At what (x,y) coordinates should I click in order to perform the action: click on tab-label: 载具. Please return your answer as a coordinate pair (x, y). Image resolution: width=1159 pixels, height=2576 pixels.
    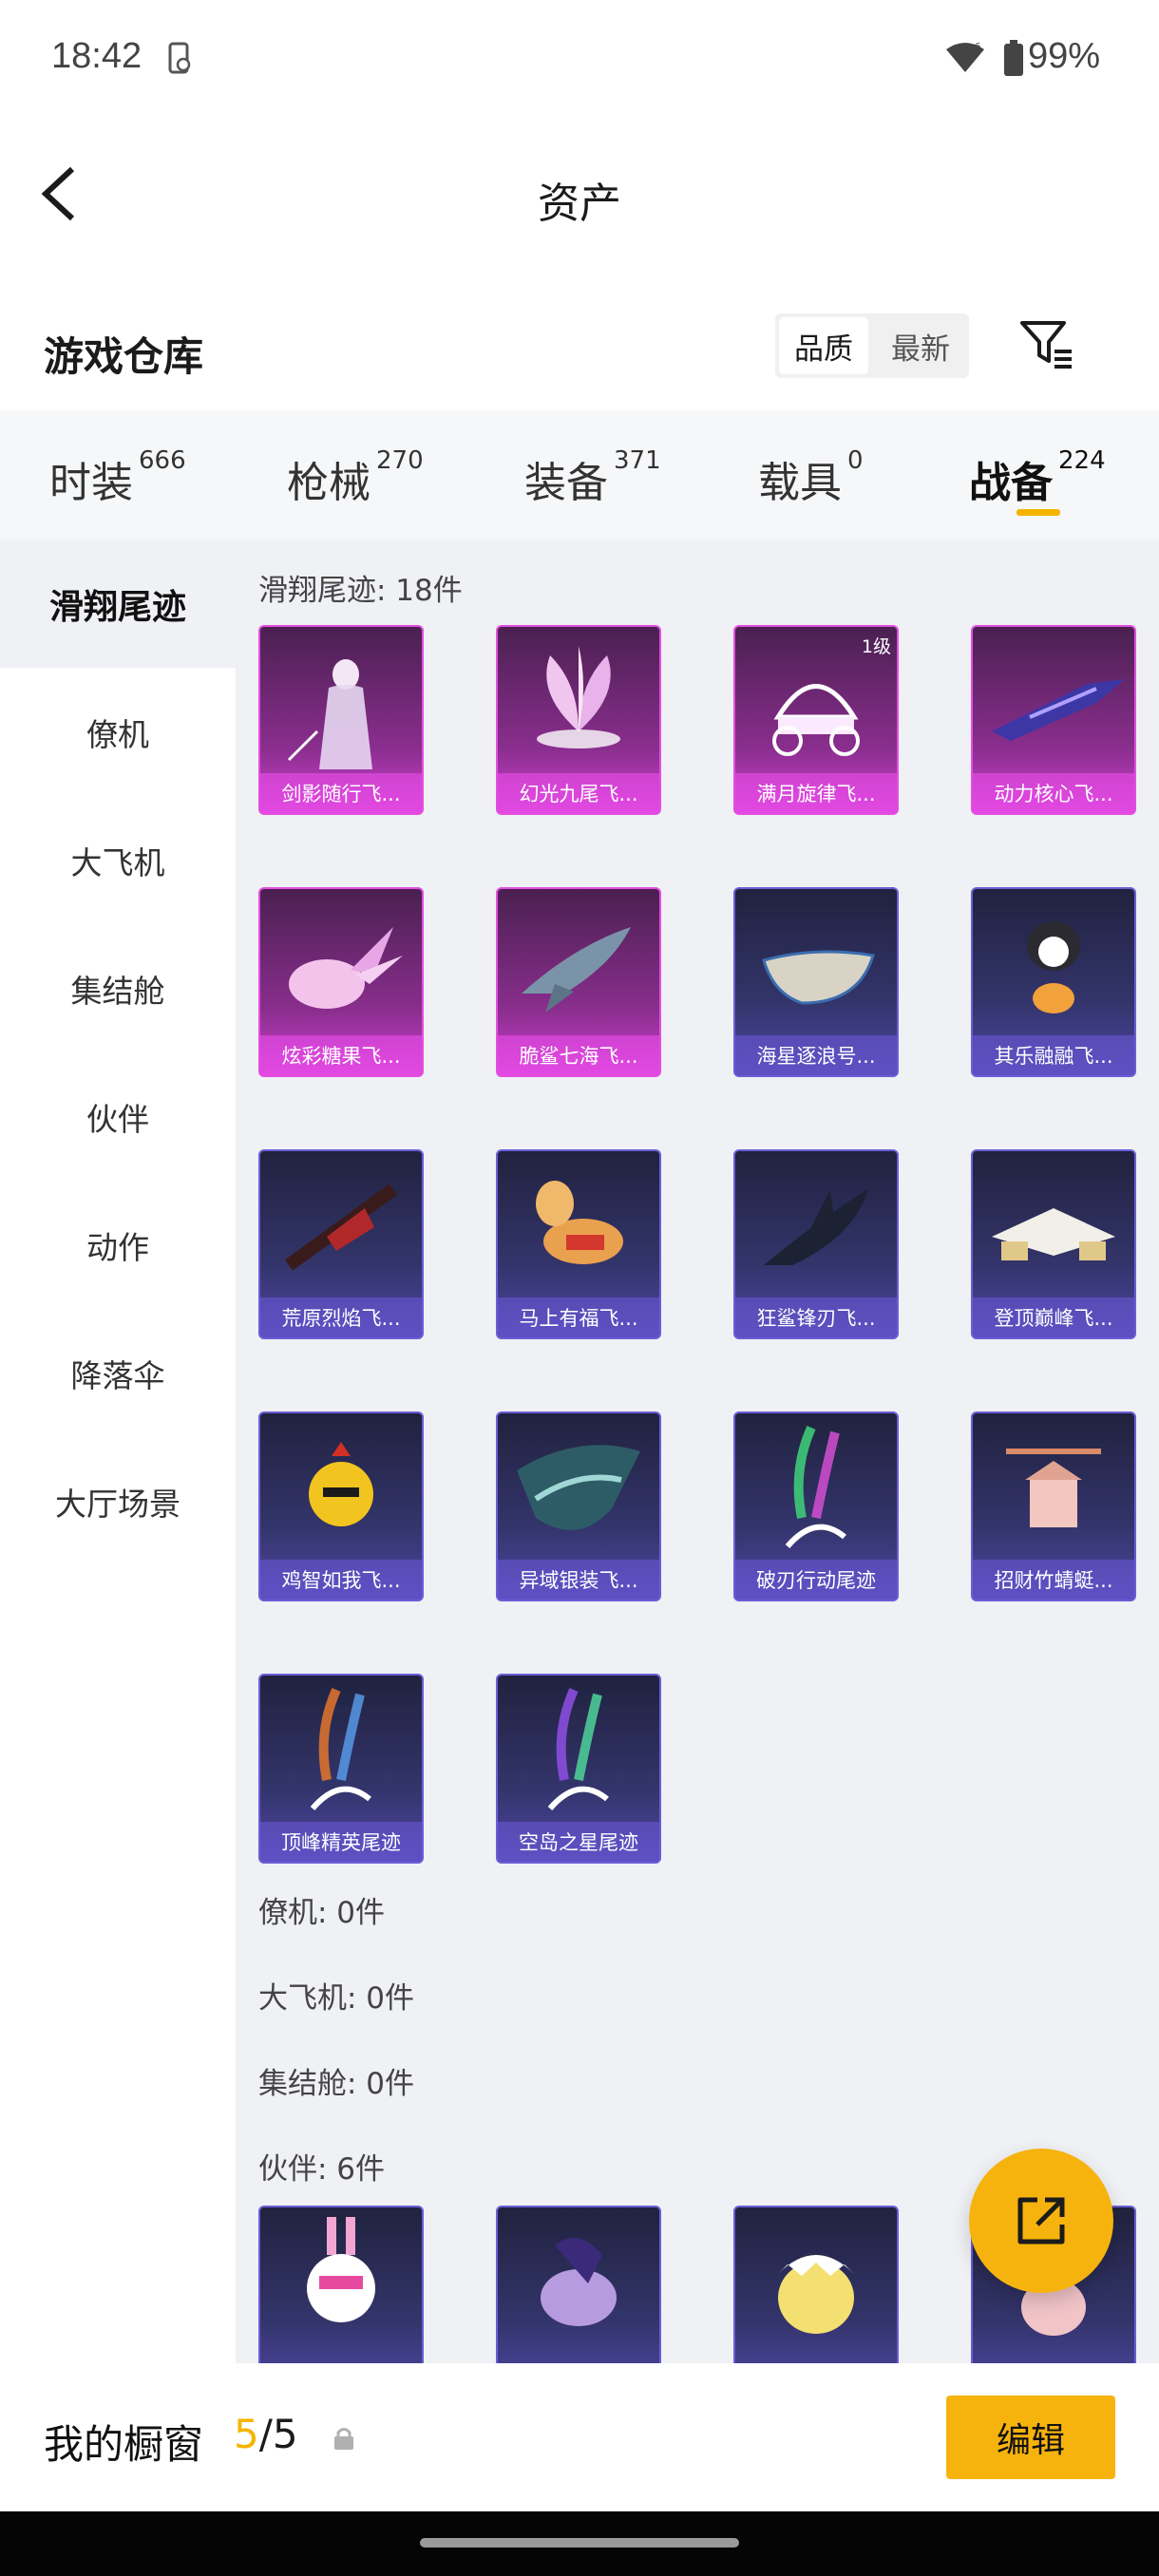
    Looking at the image, I should click on (800, 483).